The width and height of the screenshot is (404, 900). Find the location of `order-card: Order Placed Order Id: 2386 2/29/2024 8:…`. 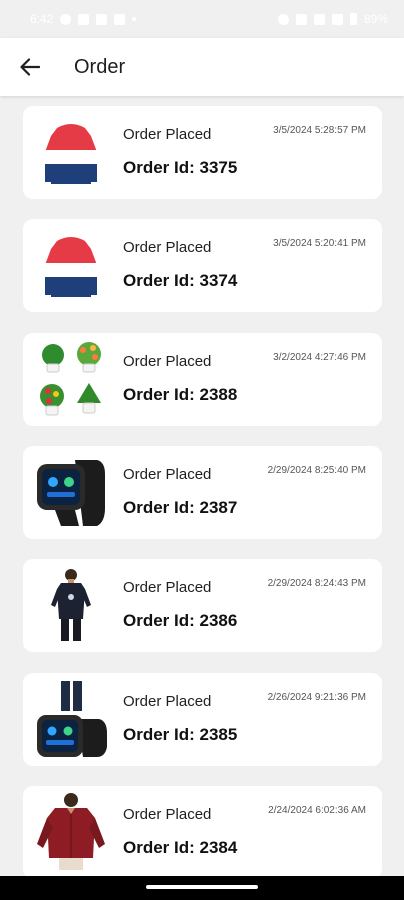

order-card: Order Placed Order Id: 2386 2/29/2024 8:… is located at coordinates (202, 605).